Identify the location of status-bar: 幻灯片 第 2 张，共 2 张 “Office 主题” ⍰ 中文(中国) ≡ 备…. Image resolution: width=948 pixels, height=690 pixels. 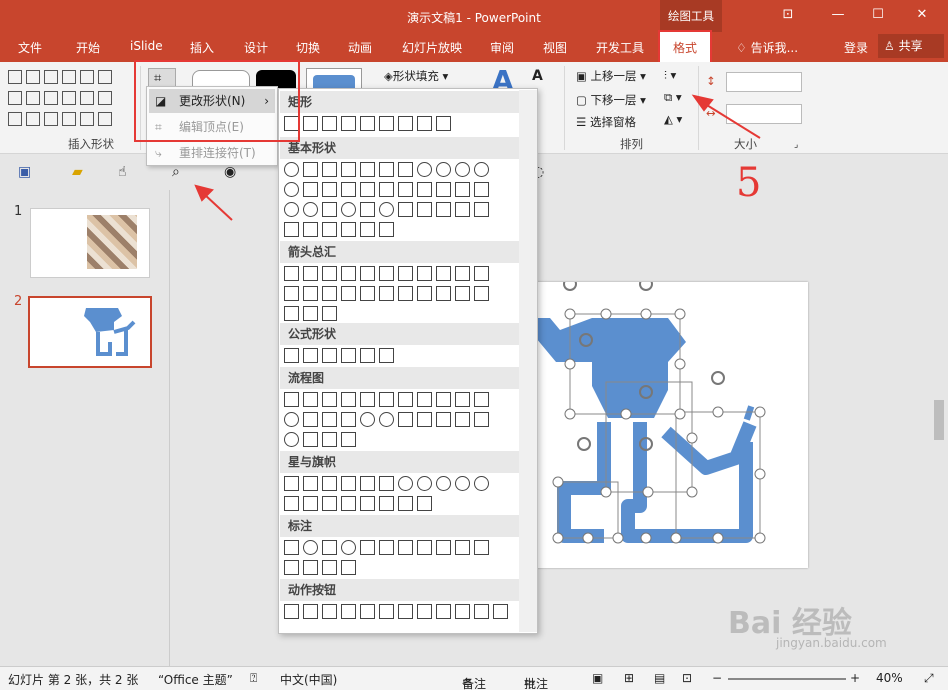
(474, 678).